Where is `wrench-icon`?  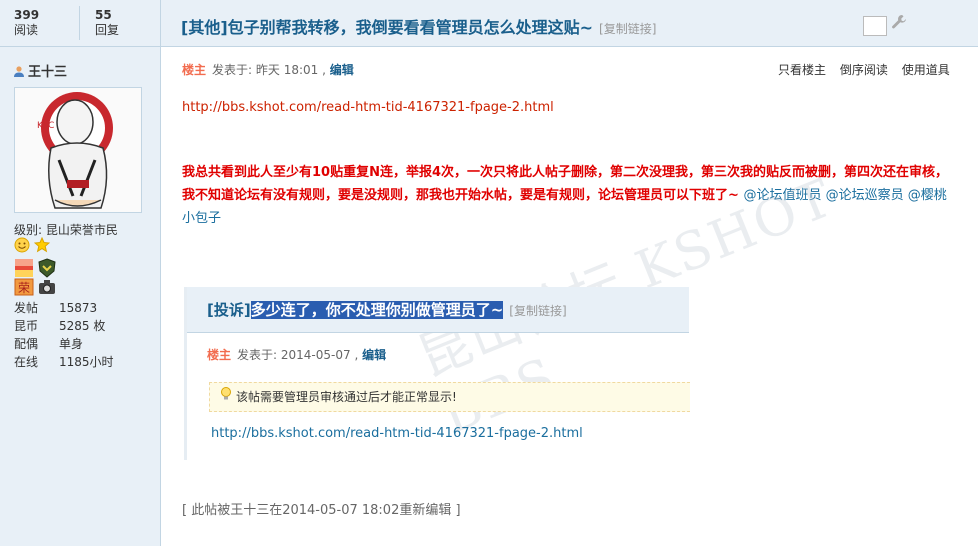
wrench-icon is located at coordinates (899, 24).